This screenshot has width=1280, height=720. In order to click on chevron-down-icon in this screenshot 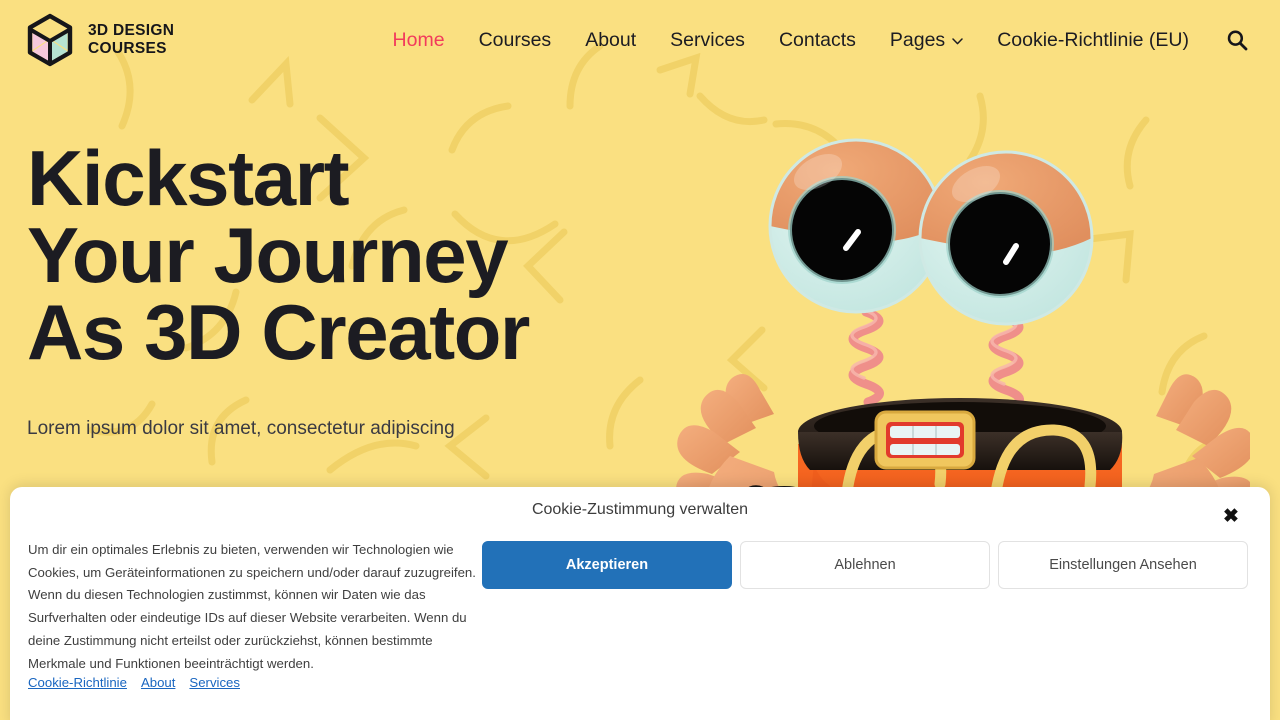, I will do `click(957, 41)`.